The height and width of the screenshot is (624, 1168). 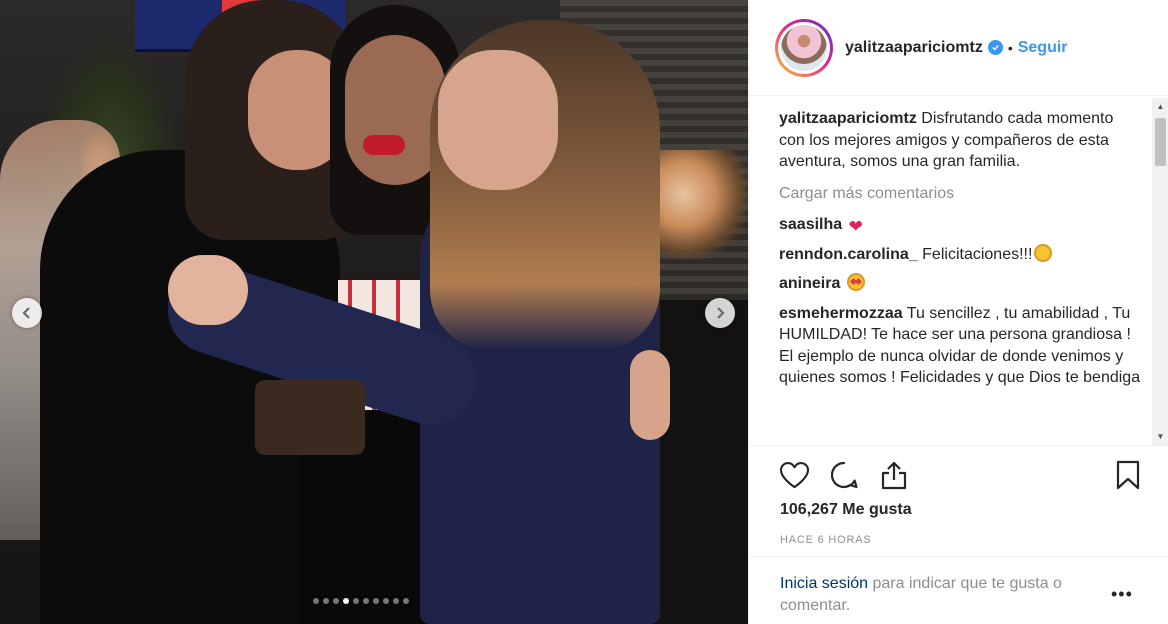 I want to click on comment-item: renndon.carolina_ Felicitaciones!!!, so click(x=960, y=254).